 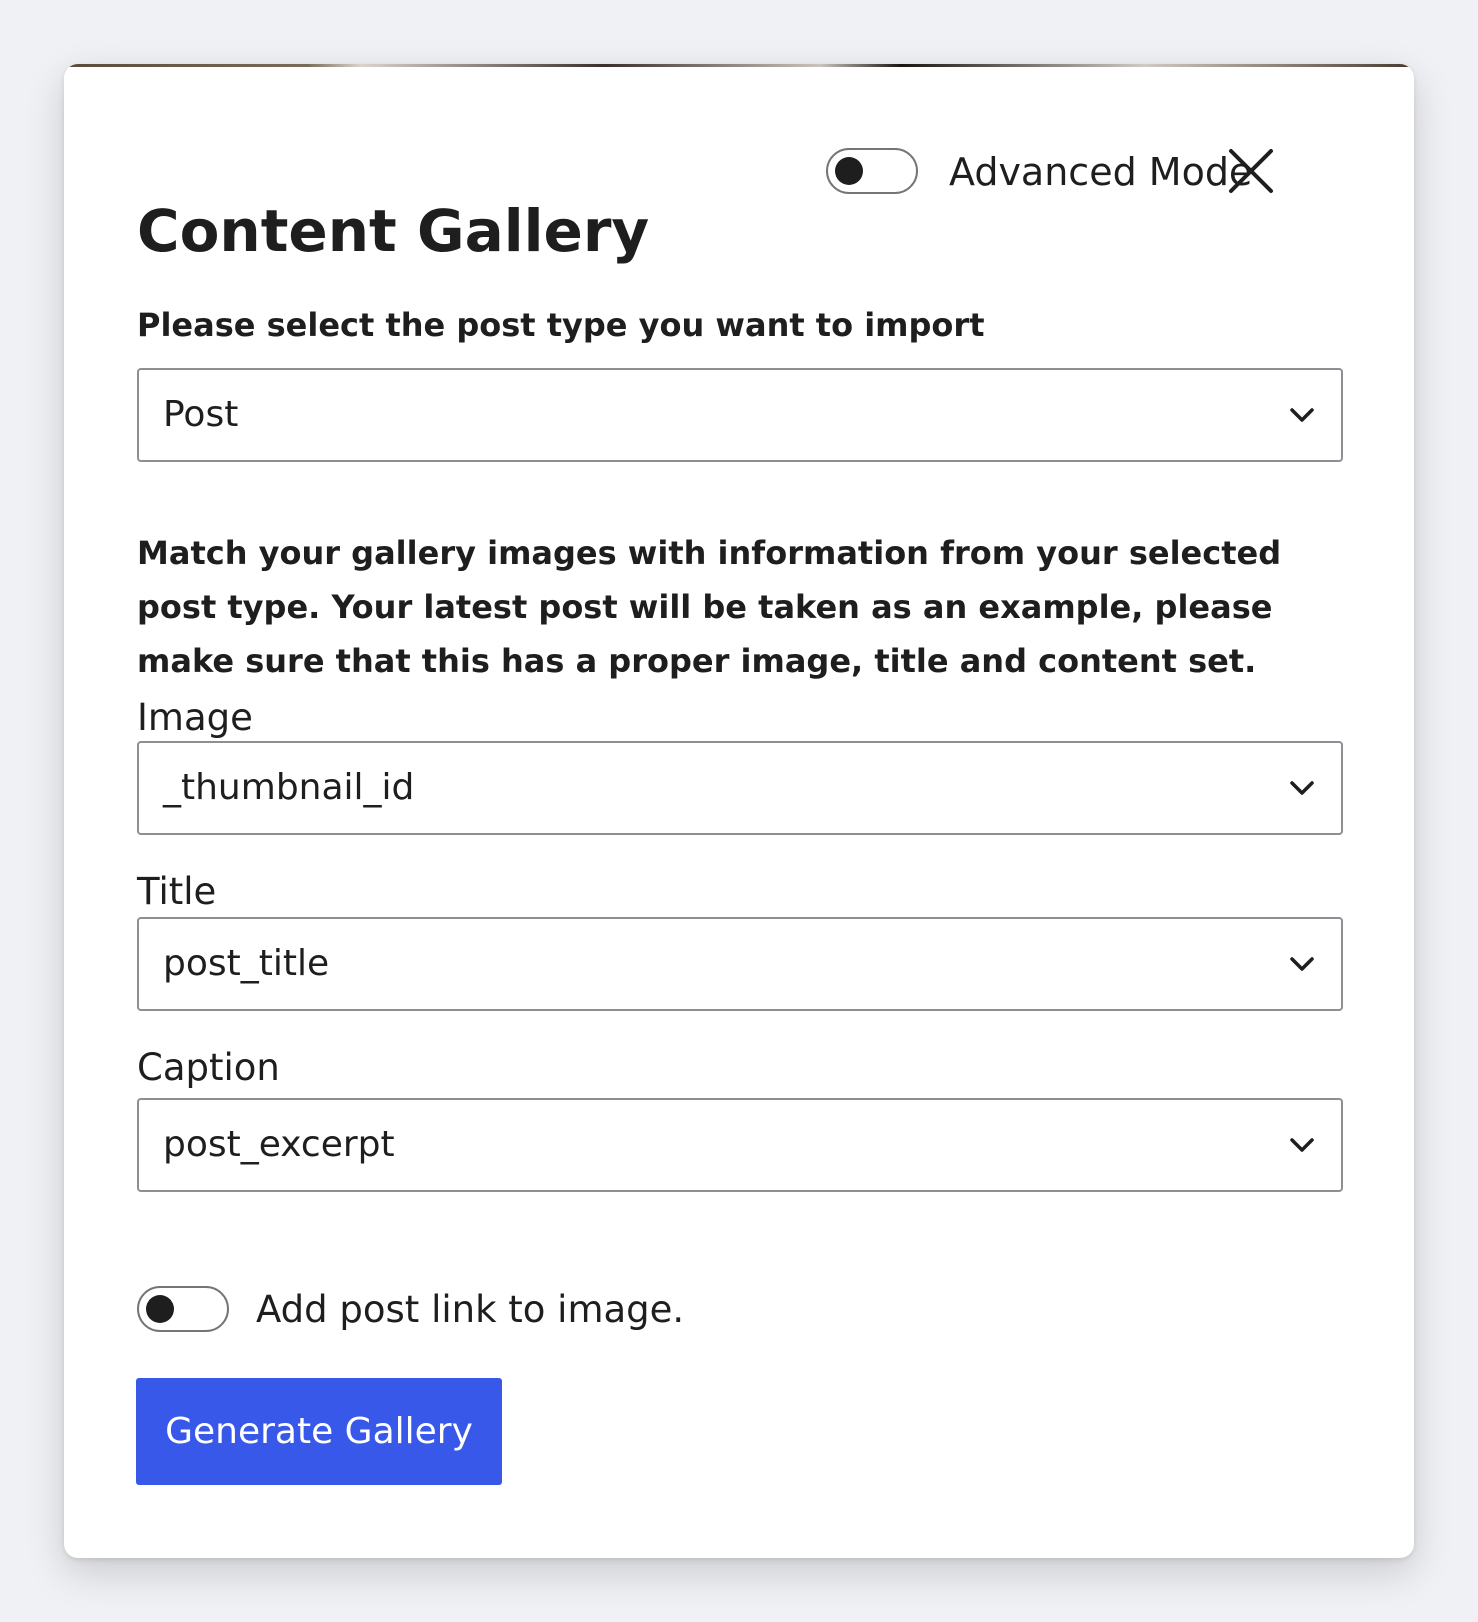 What do you see at coordinates (740, 1145) in the screenshot?
I see `caption-field-select: post_excerpt` at bounding box center [740, 1145].